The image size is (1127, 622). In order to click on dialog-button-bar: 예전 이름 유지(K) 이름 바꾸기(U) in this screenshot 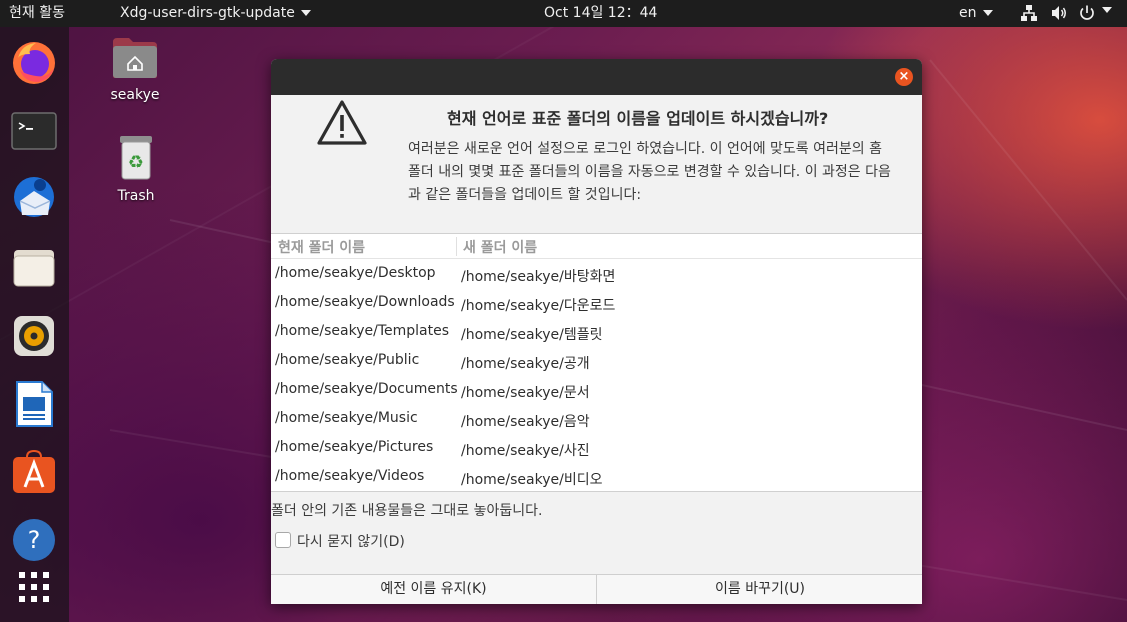, I will do `click(596, 589)`.